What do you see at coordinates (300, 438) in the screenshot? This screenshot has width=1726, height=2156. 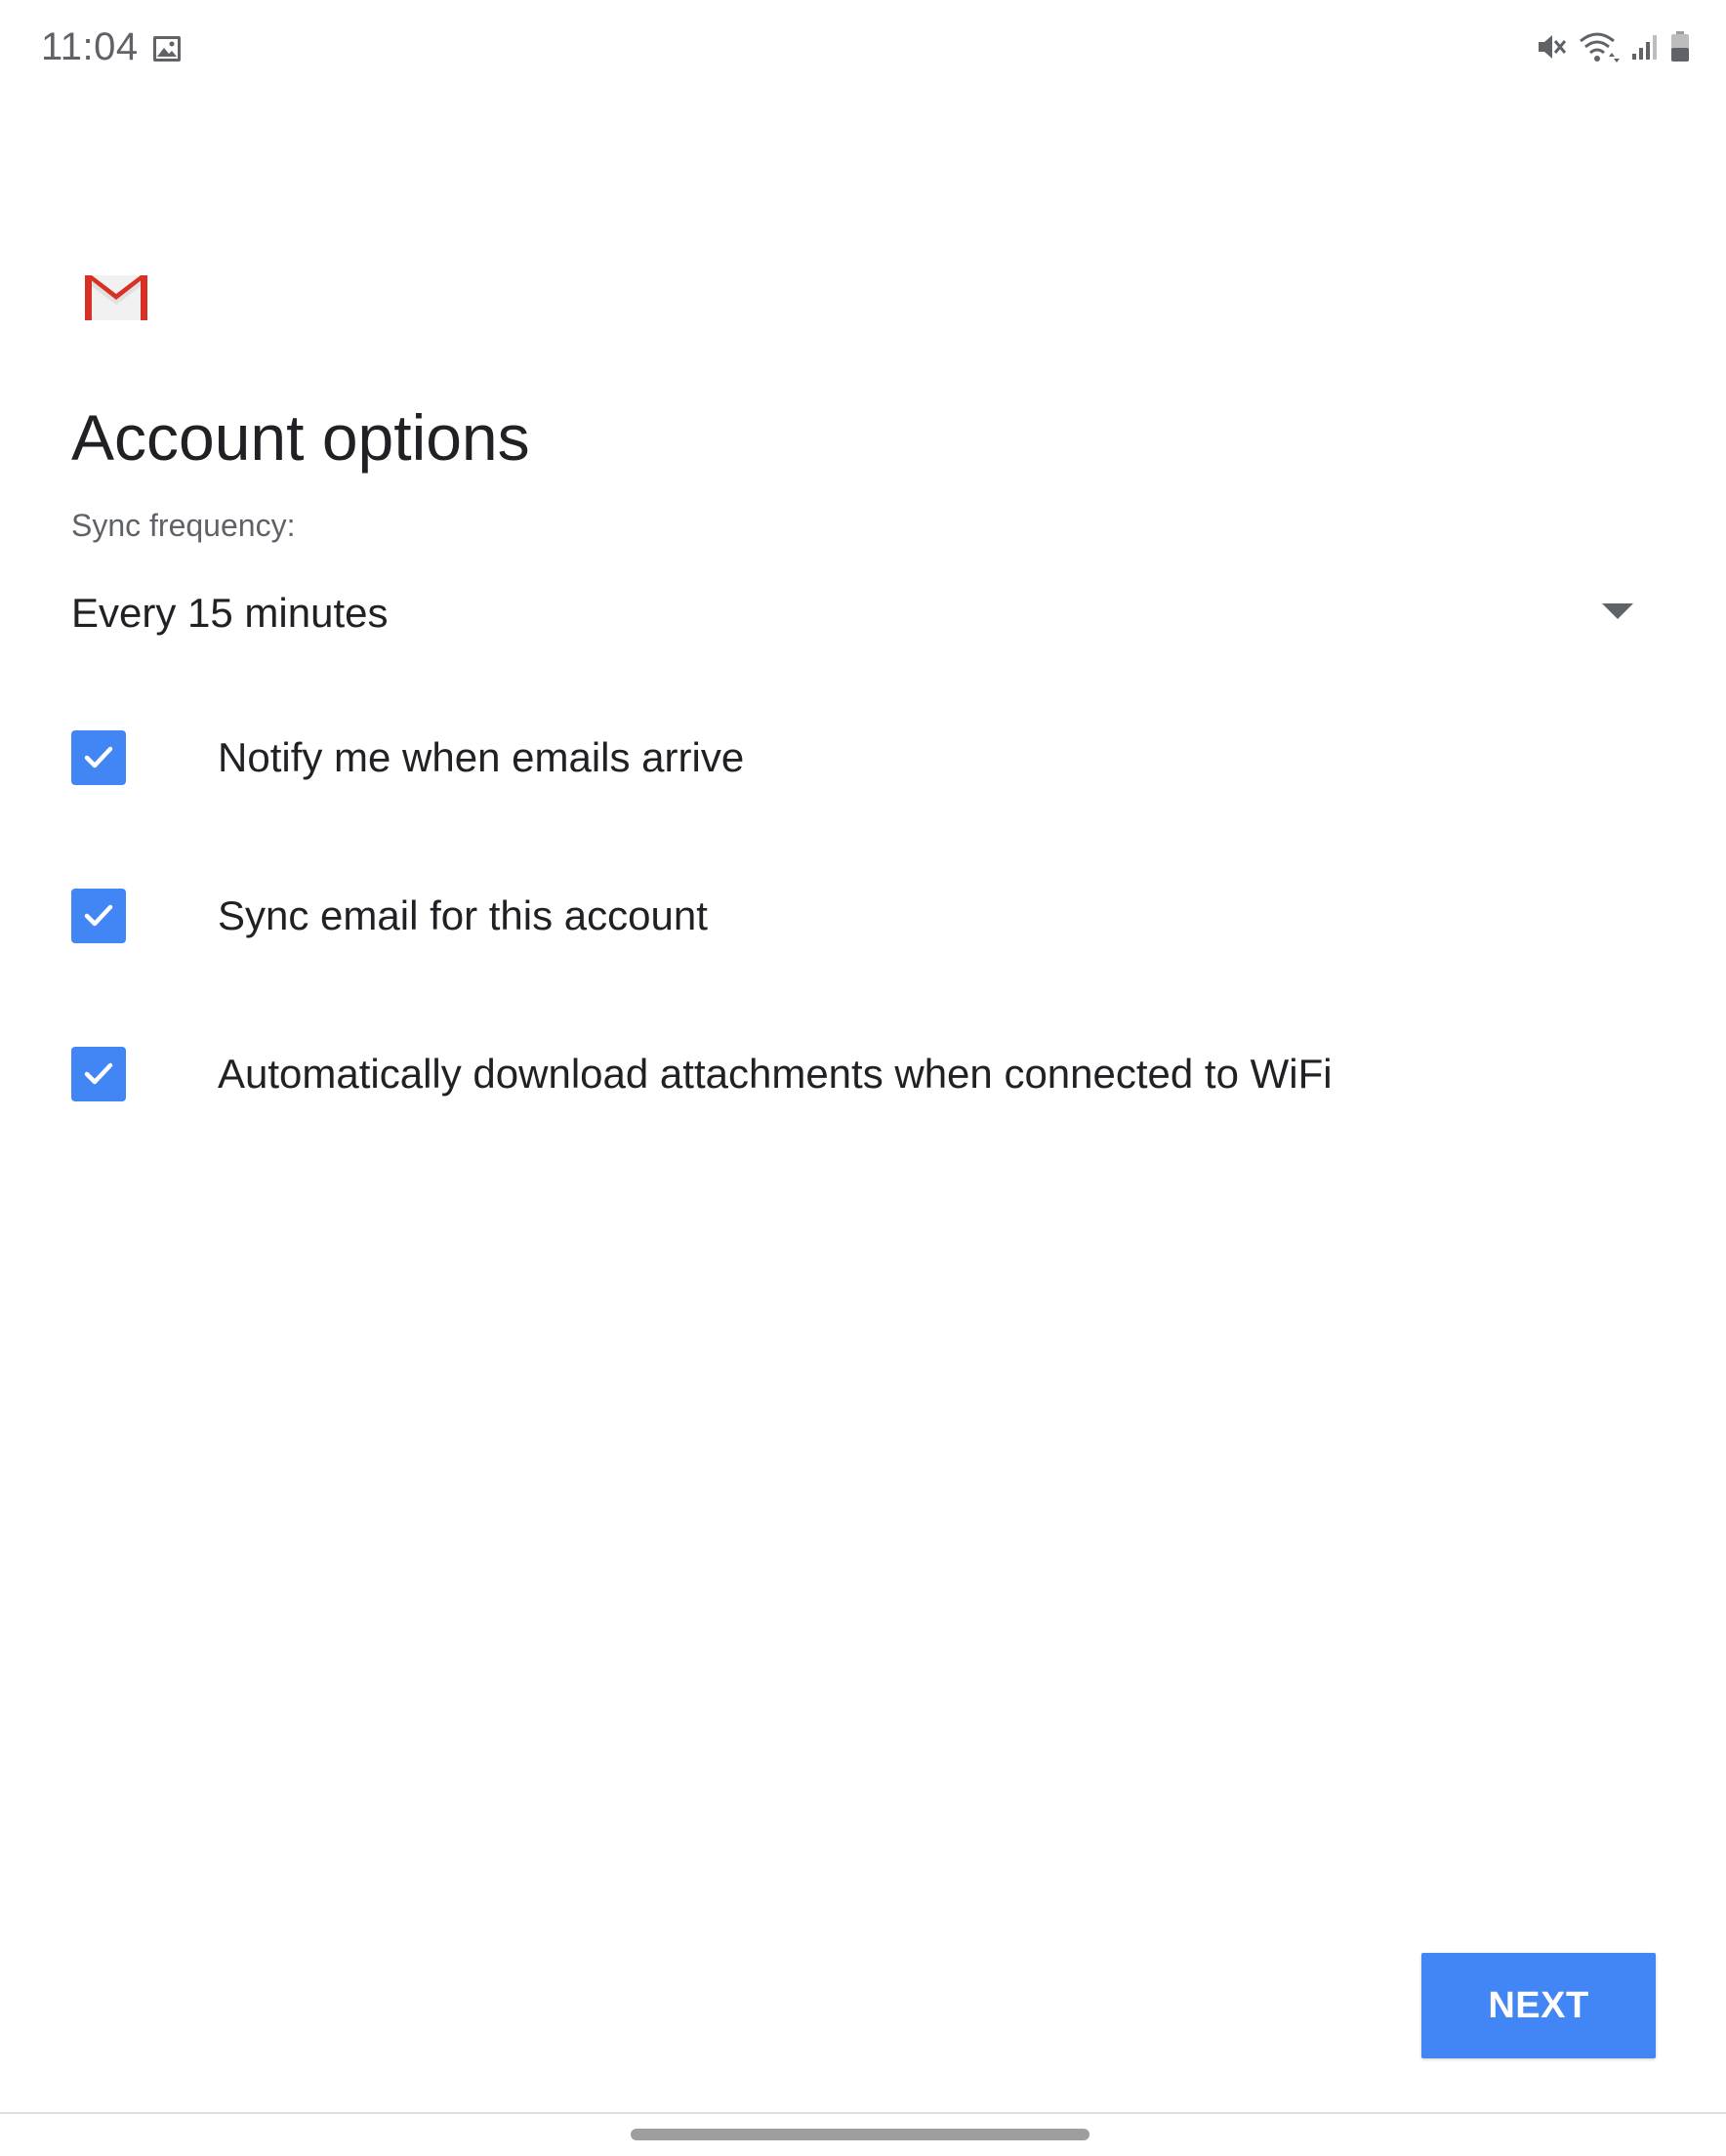 I see `page-title: Account options` at bounding box center [300, 438].